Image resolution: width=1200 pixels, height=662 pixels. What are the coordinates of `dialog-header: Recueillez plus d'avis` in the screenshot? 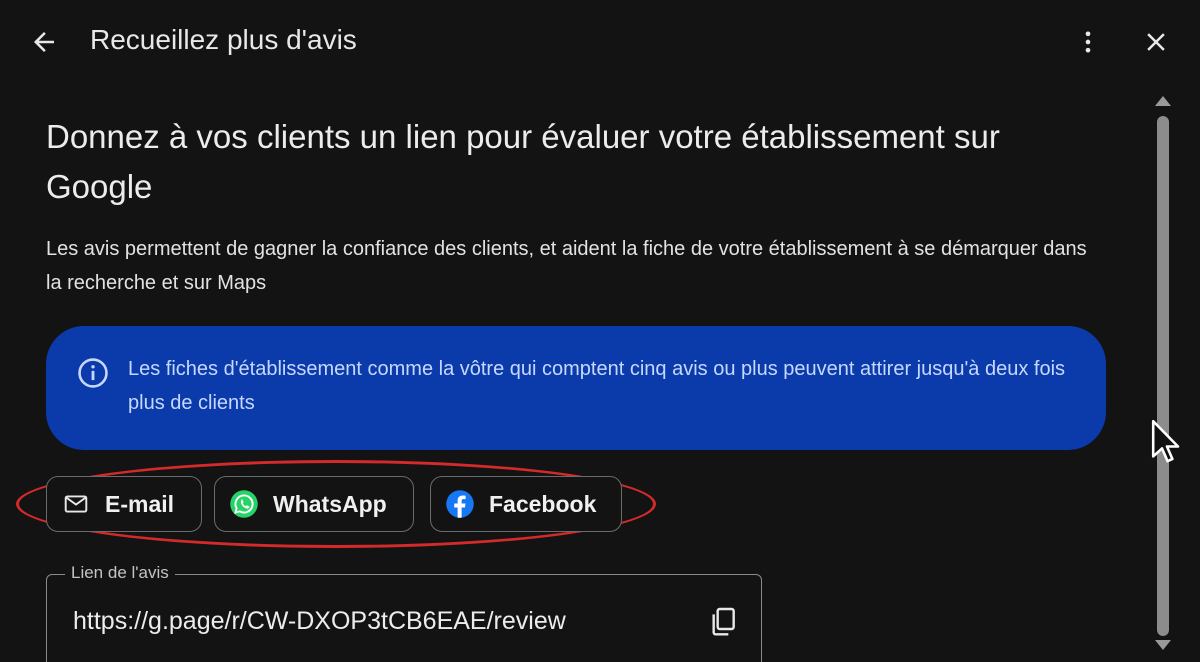 It's located at (600, 43).